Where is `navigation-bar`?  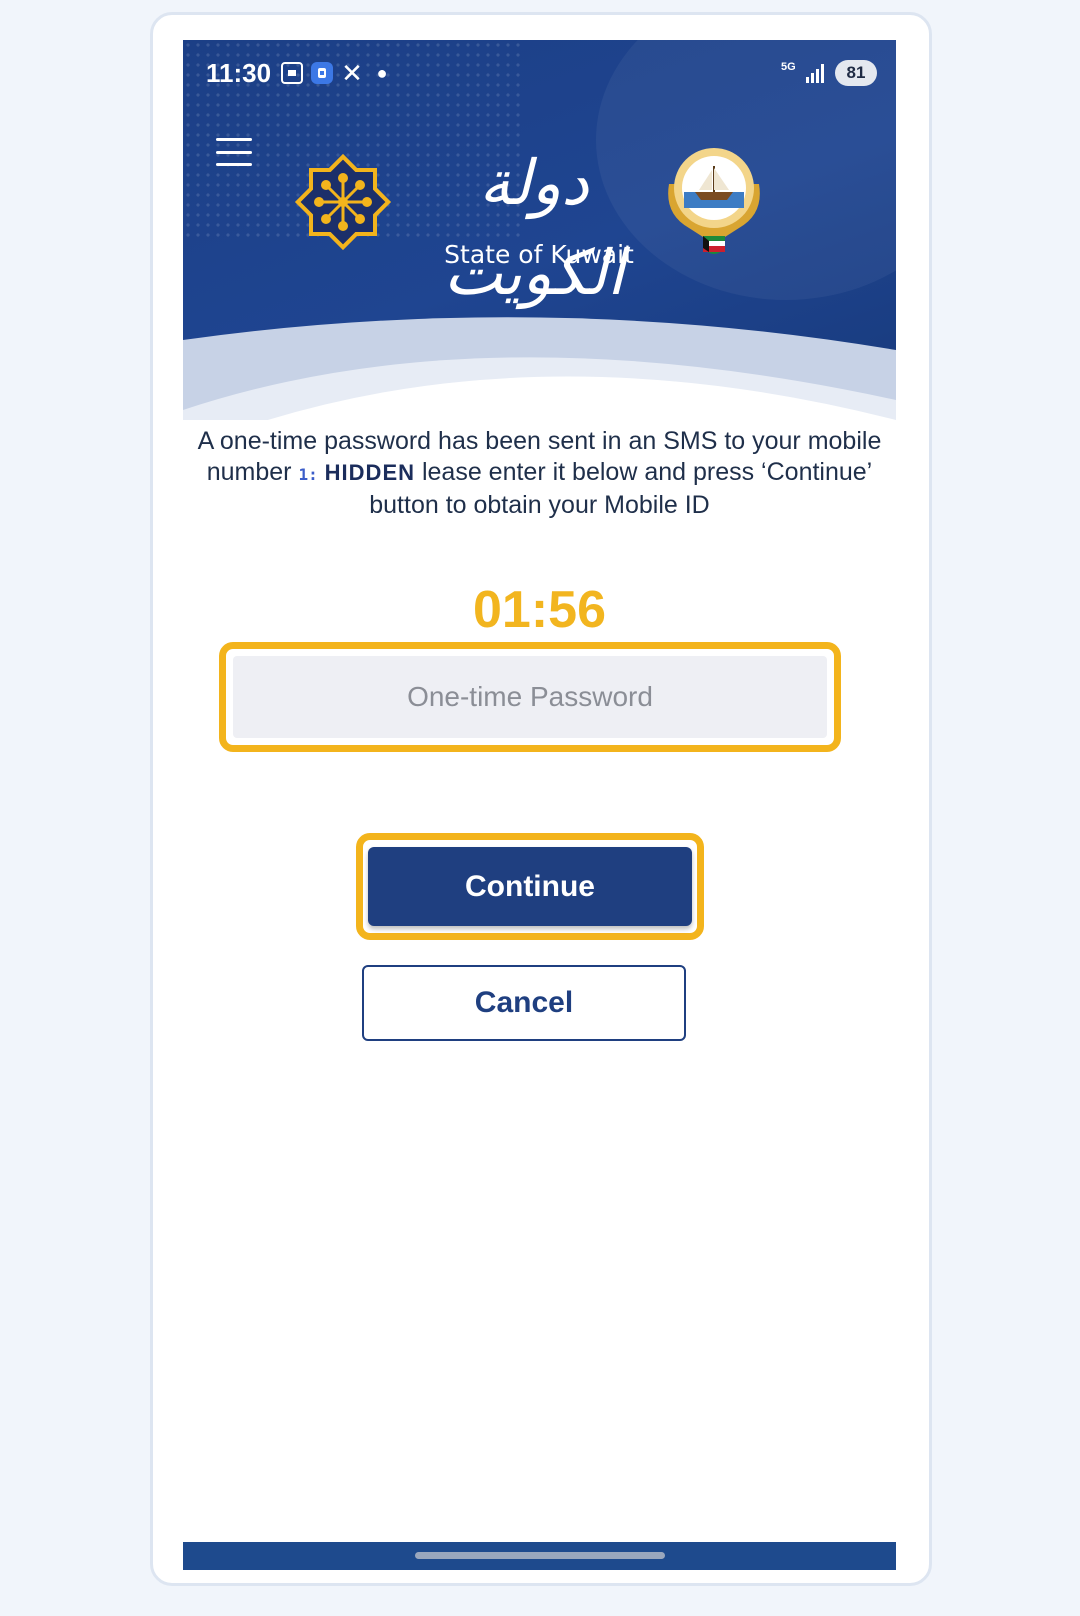 navigation-bar is located at coordinates (539, 1556).